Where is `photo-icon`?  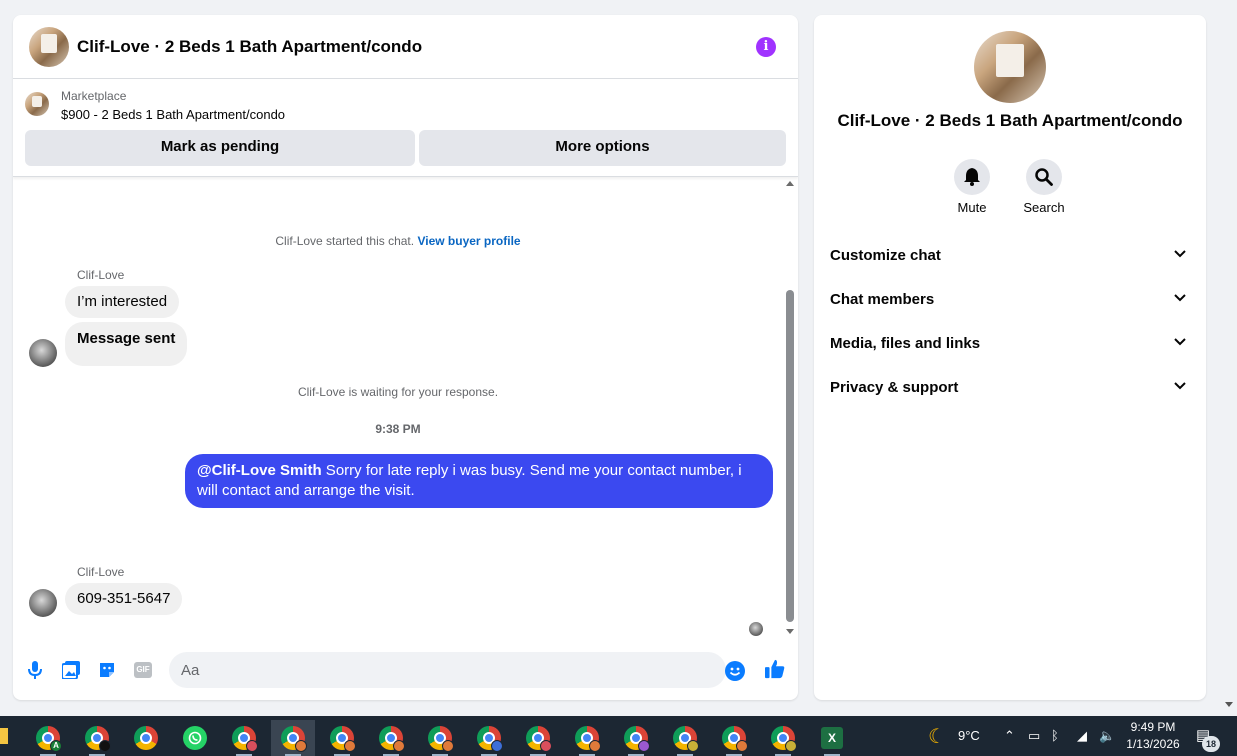
photo-icon is located at coordinates (71, 670).